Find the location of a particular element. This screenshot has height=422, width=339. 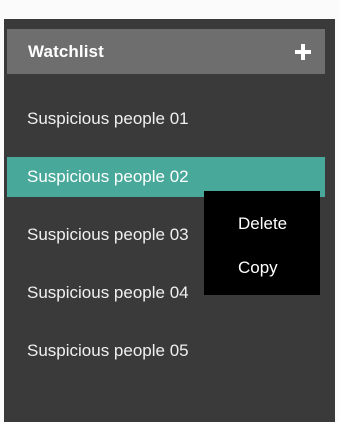

list-item: Suspicious people 05 is located at coordinates (166, 351).